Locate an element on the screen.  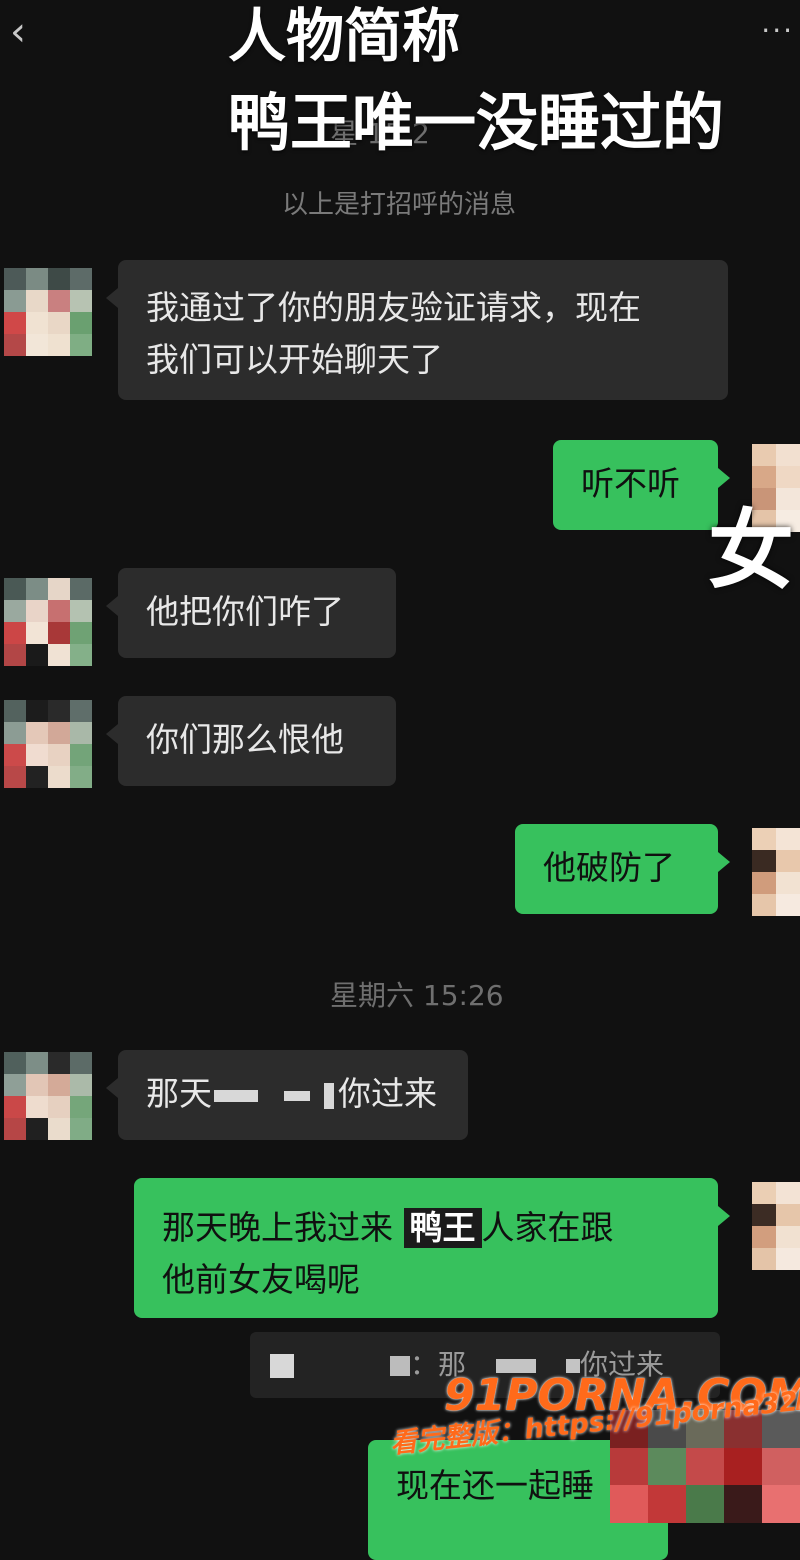
overlay-title-line1: 人物简称 is located at coordinates (344, 36).